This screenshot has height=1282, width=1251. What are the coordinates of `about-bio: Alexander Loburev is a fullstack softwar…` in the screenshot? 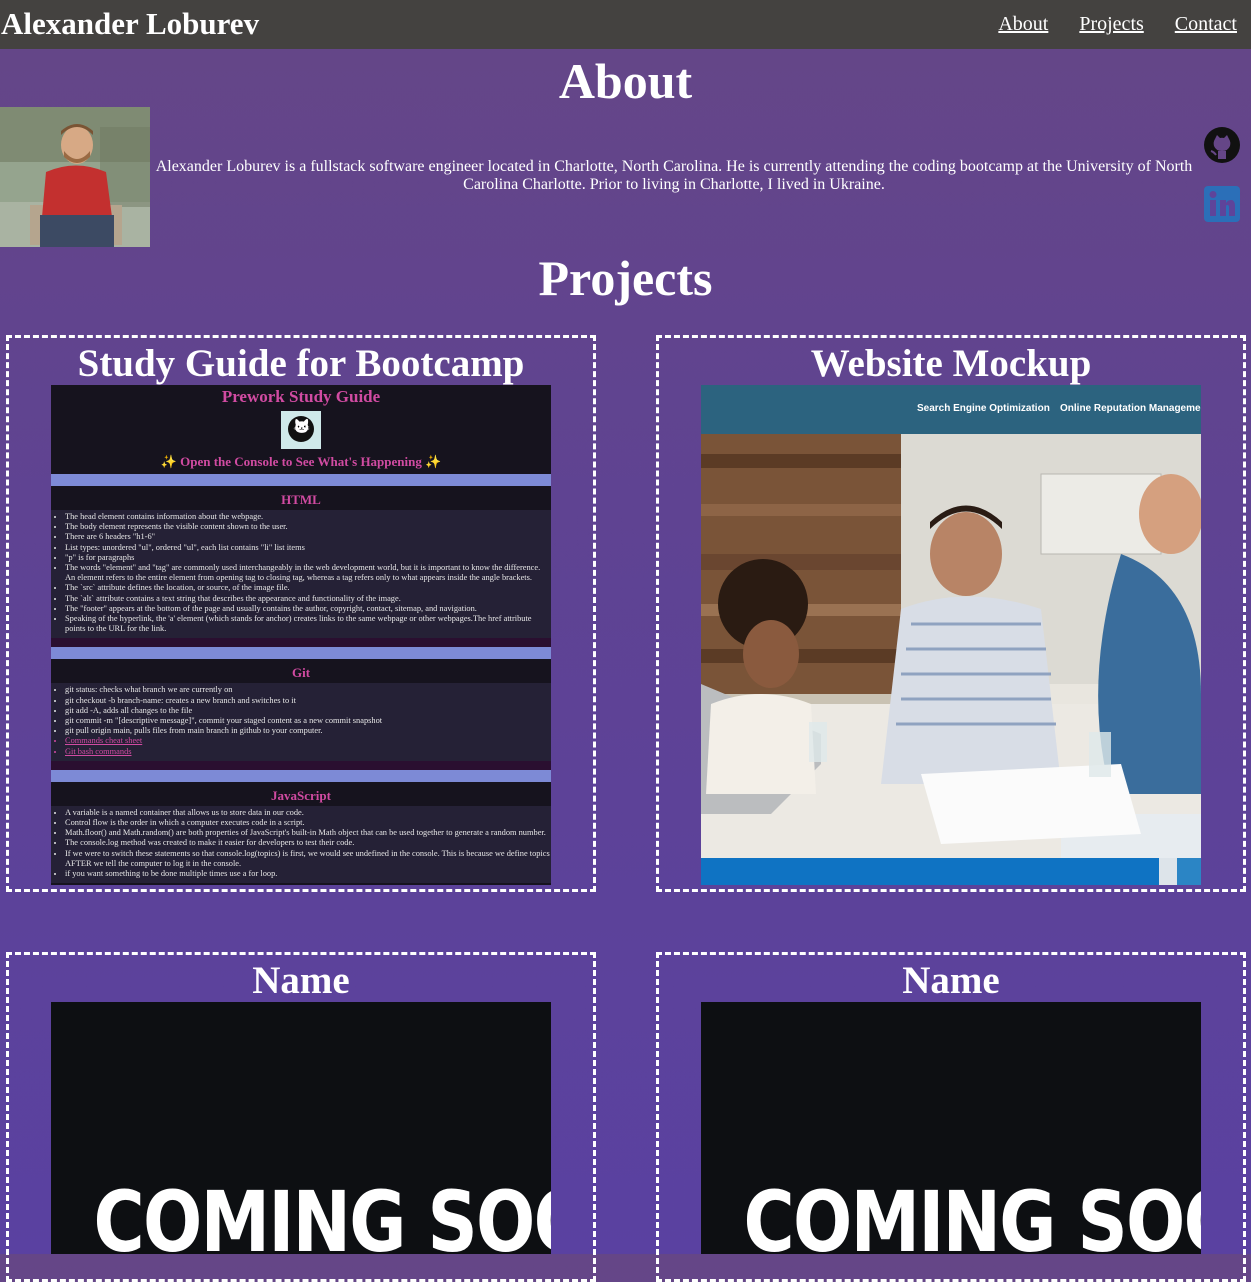 It's located at (674, 175).